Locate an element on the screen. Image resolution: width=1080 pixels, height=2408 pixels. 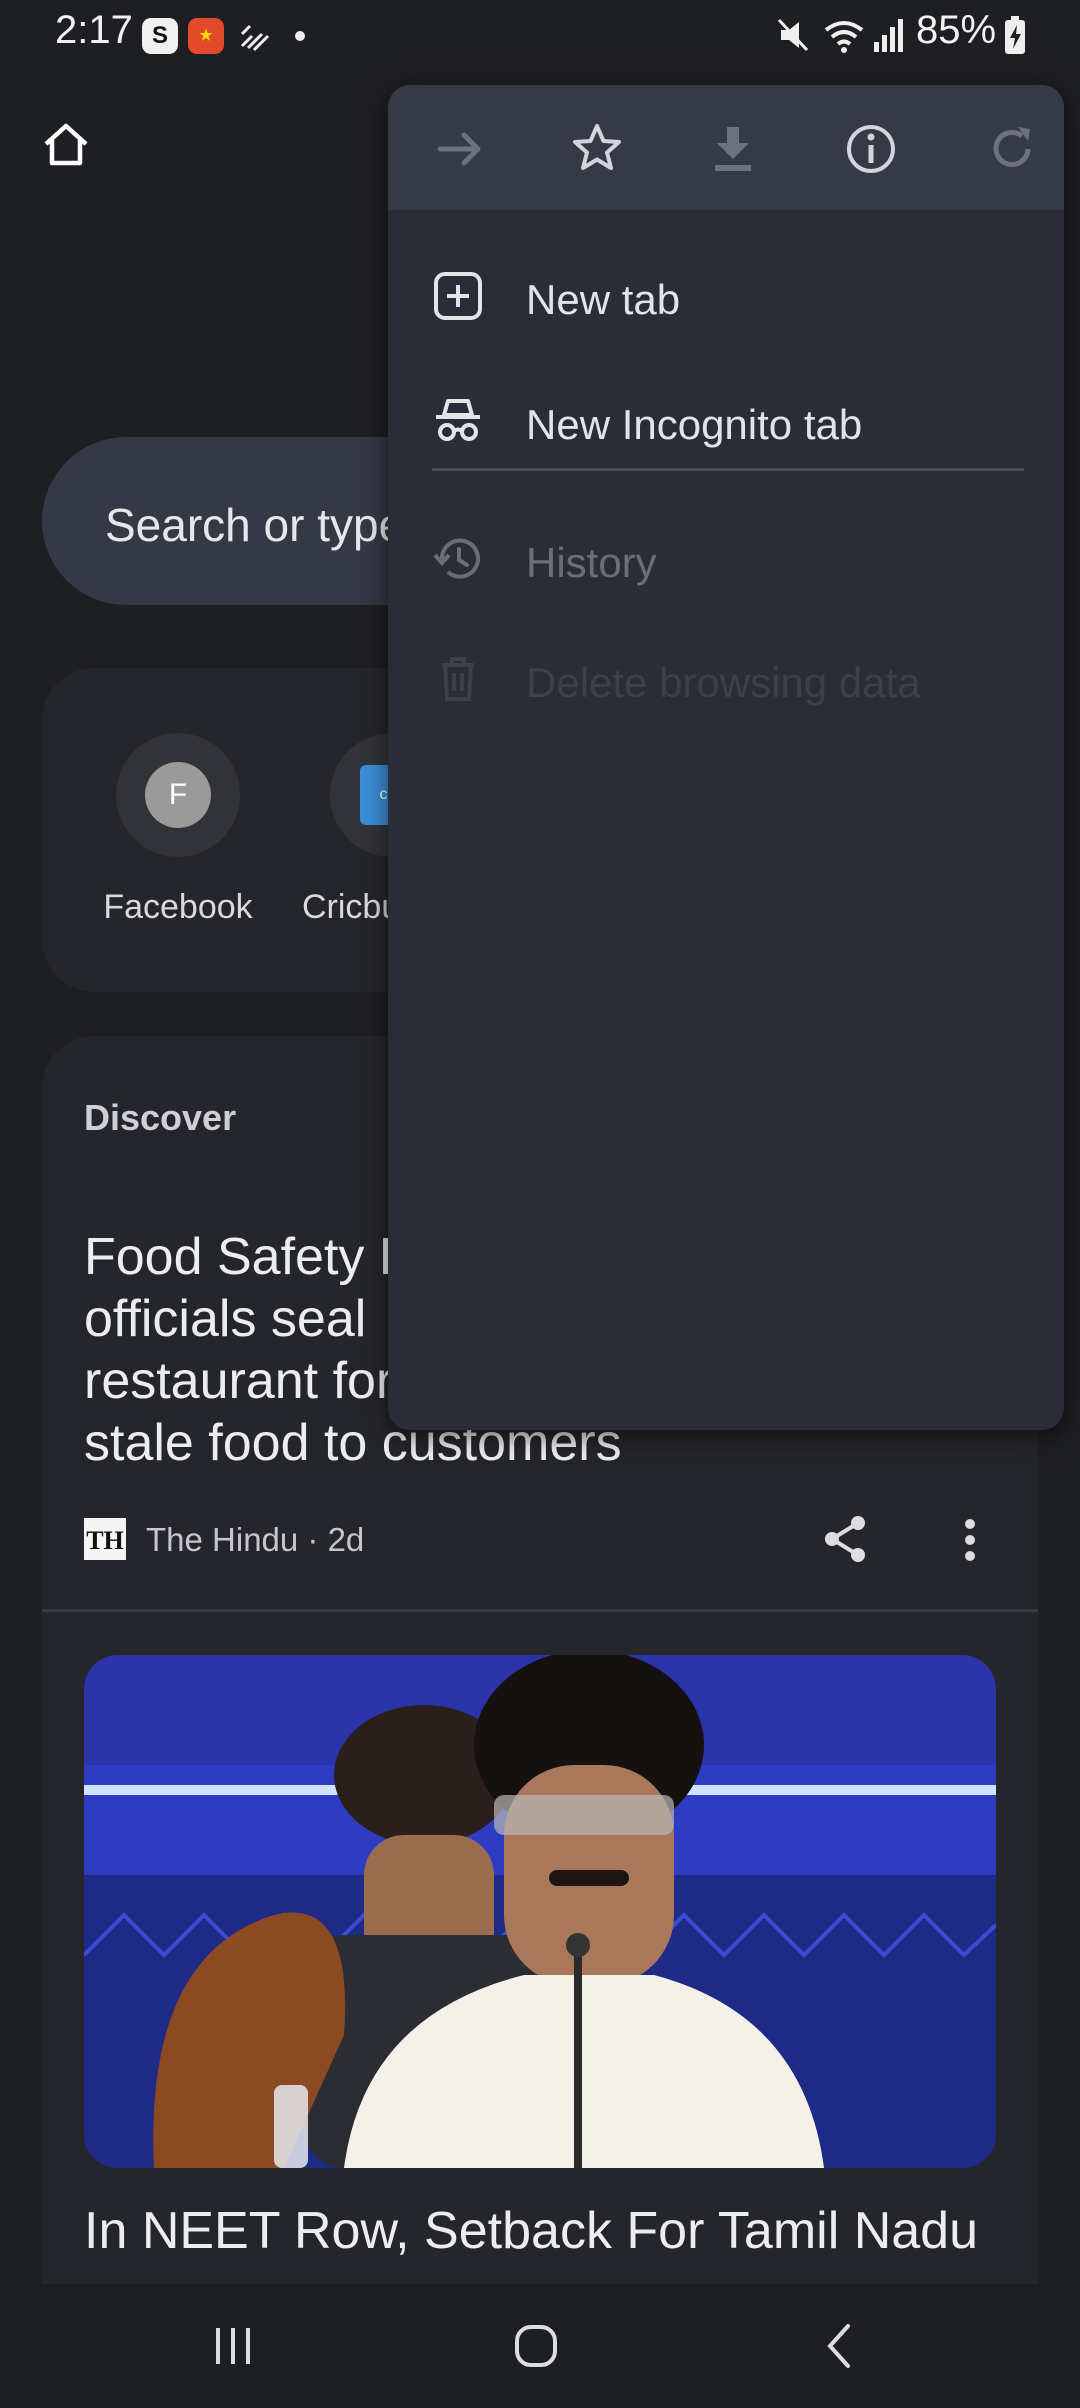
more-notifications-dot-icon is located at coordinates (300, 36).